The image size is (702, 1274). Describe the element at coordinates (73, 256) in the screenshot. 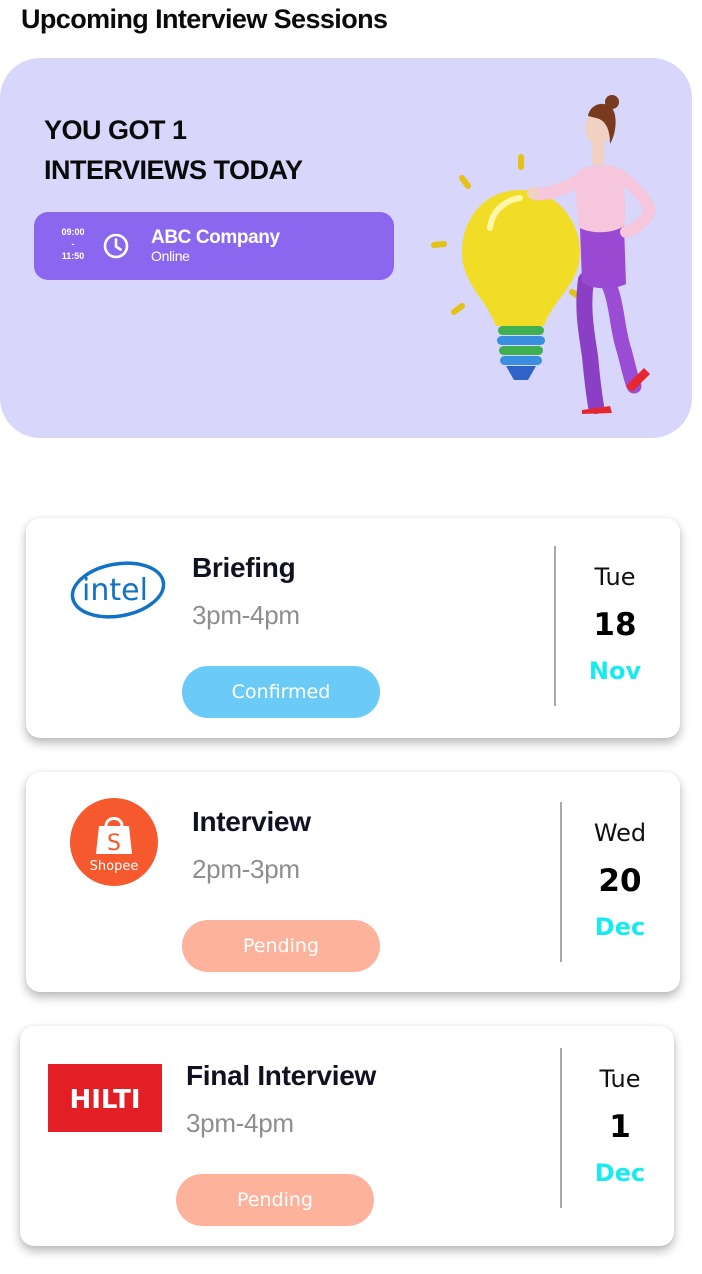

I see `today-end-time: 11:50` at that location.